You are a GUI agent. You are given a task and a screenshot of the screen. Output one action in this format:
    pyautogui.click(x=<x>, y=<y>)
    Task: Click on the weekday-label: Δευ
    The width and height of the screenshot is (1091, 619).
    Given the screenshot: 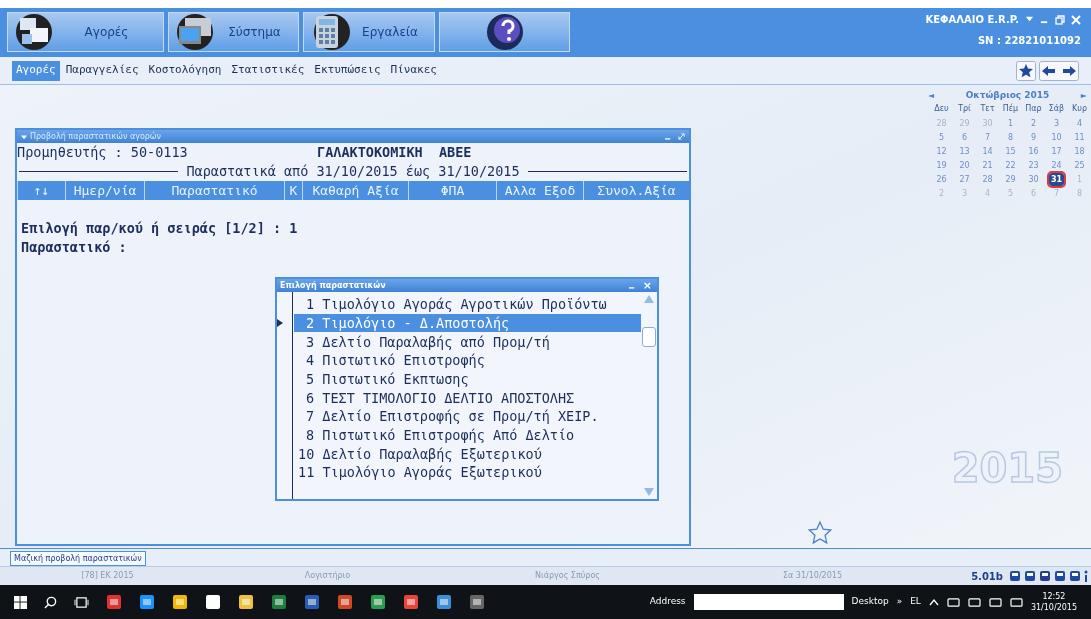 What is the action you would take?
    pyautogui.click(x=941, y=109)
    